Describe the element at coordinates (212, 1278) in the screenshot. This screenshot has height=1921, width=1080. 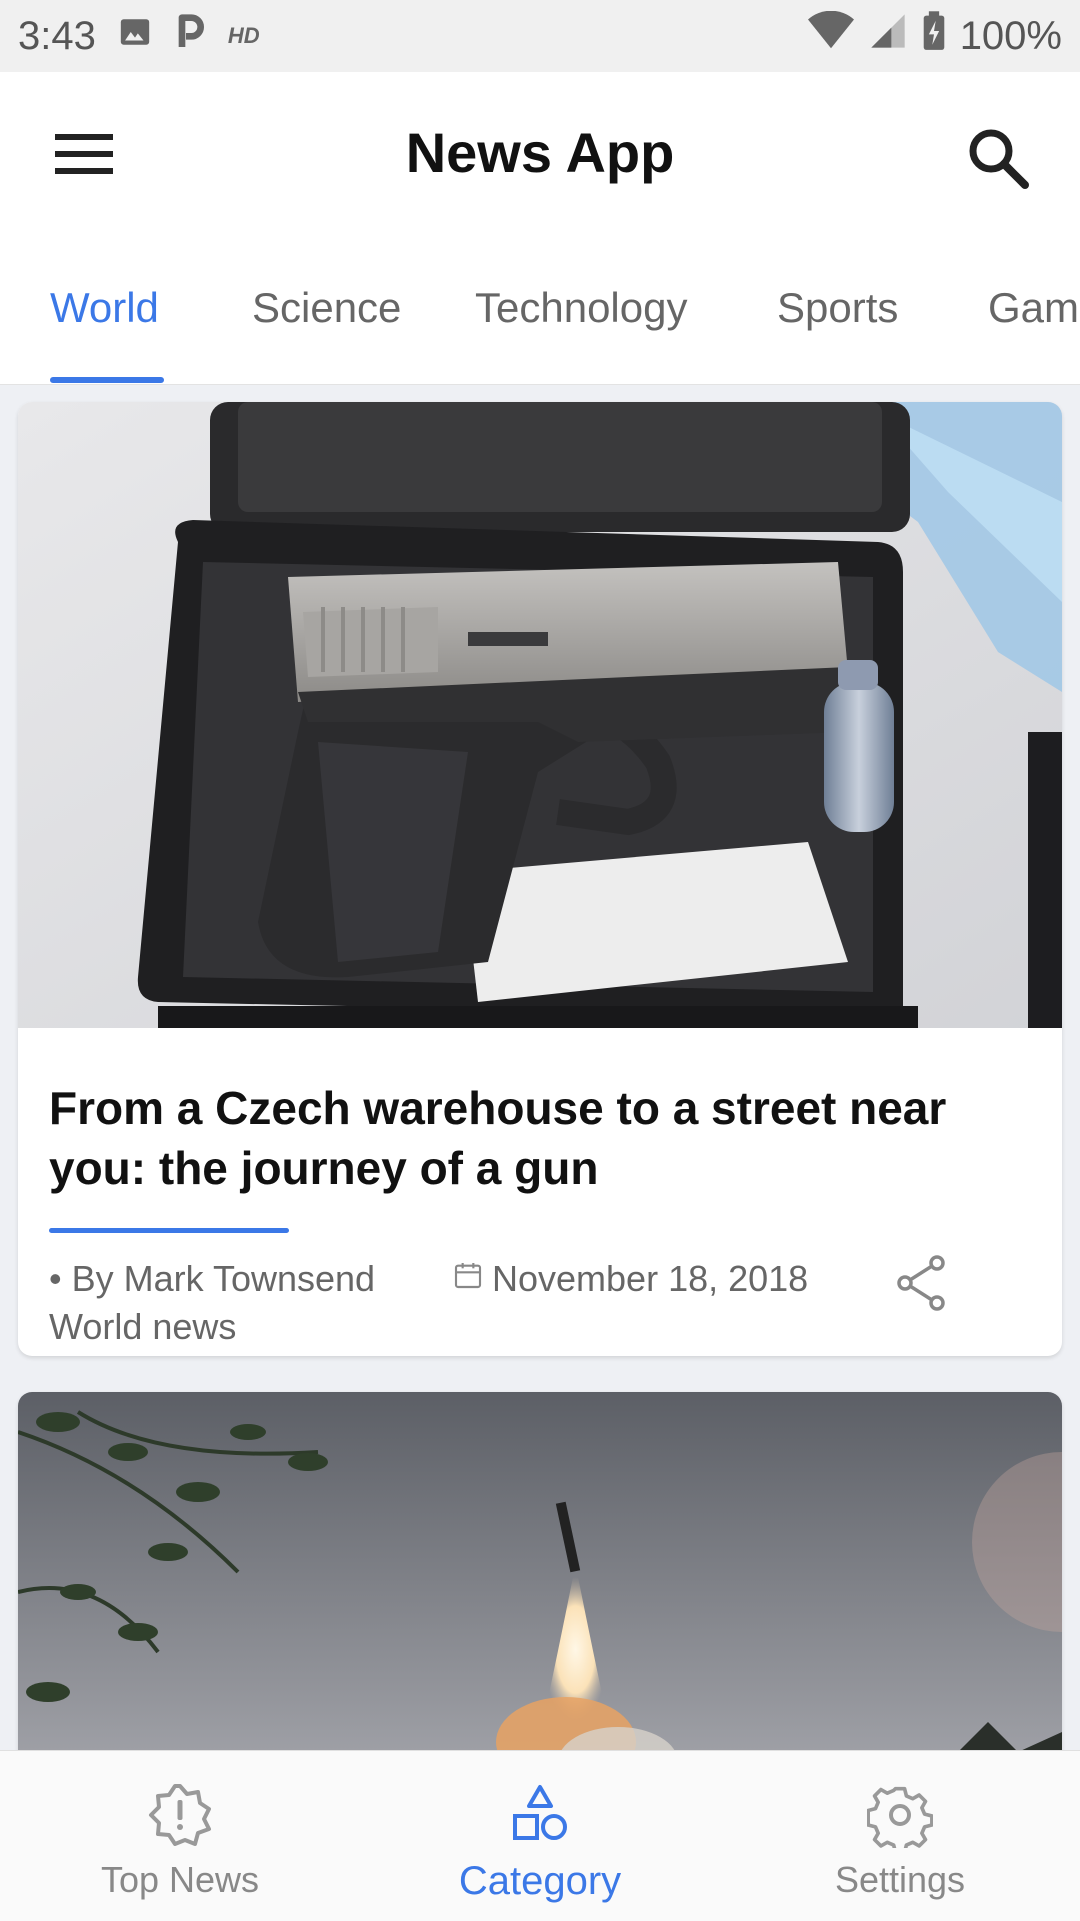
I see `article-author: • By Mark Townsend` at that location.